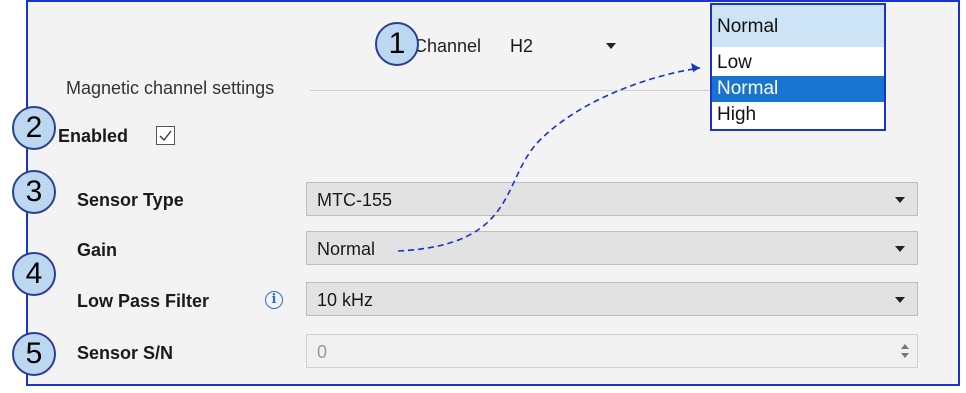  I want to click on callout-1: 1, so click(397, 44).